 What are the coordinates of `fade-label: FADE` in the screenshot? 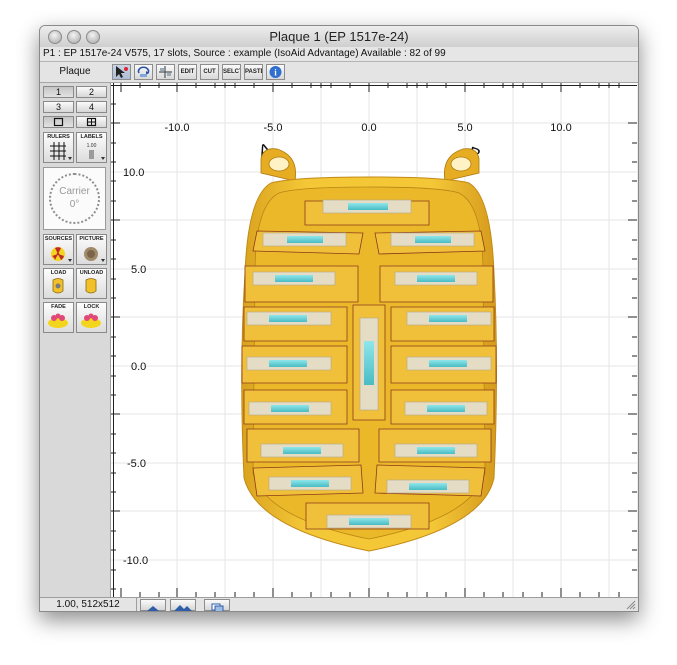 It's located at (58, 307).